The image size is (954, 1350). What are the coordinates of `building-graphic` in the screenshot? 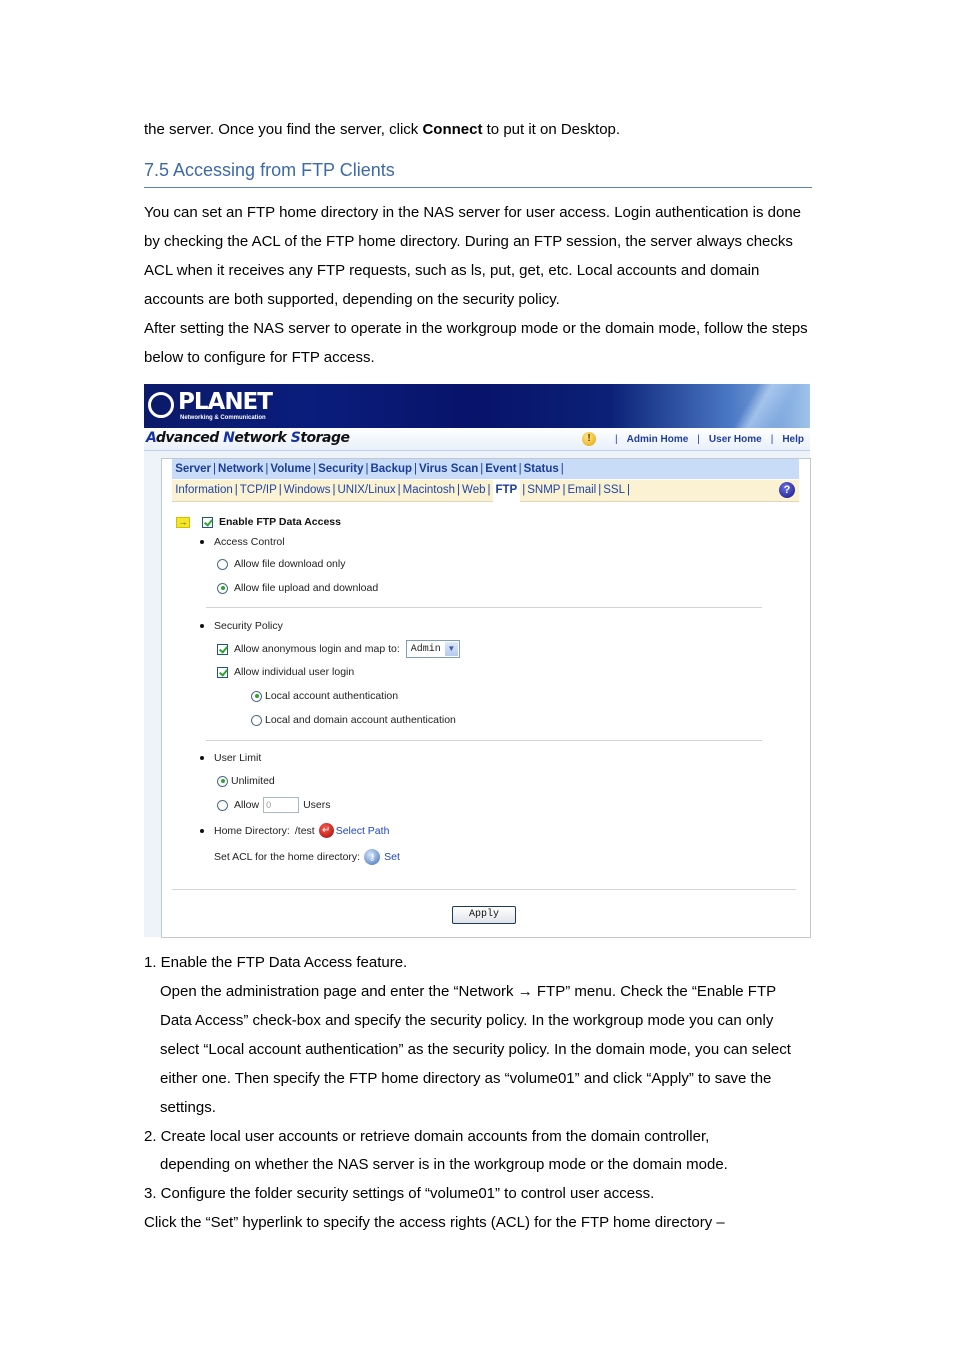 It's located at (765, 406).